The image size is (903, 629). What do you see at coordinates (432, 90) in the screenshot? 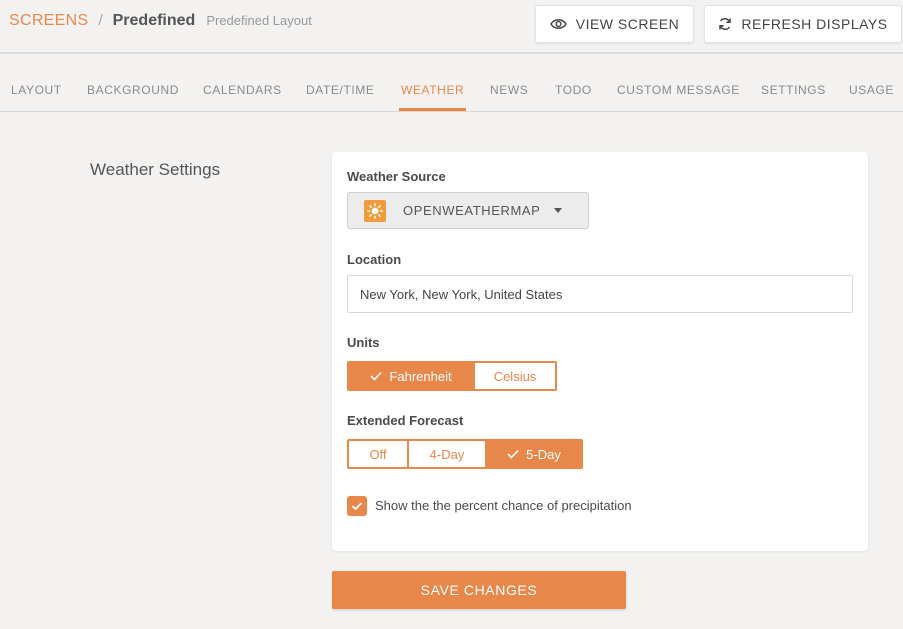
I see `tab-weather: WEATHER` at bounding box center [432, 90].